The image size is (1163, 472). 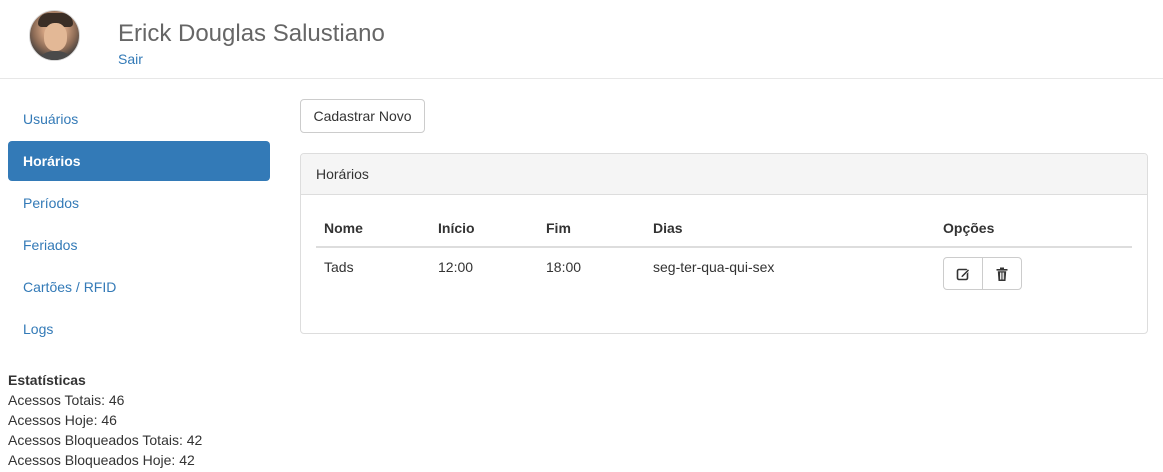 I want to click on stat-total-access: Acessos Totais: 46, so click(x=66, y=400).